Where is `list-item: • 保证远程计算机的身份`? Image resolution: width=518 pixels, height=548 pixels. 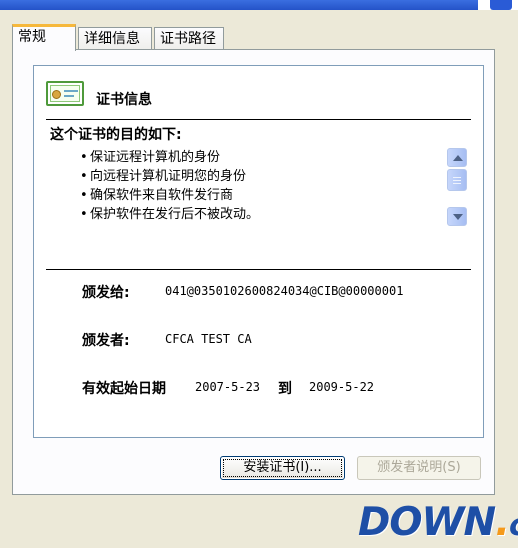
list-item: • 保证远程计算机的身份 is located at coordinates (150, 157).